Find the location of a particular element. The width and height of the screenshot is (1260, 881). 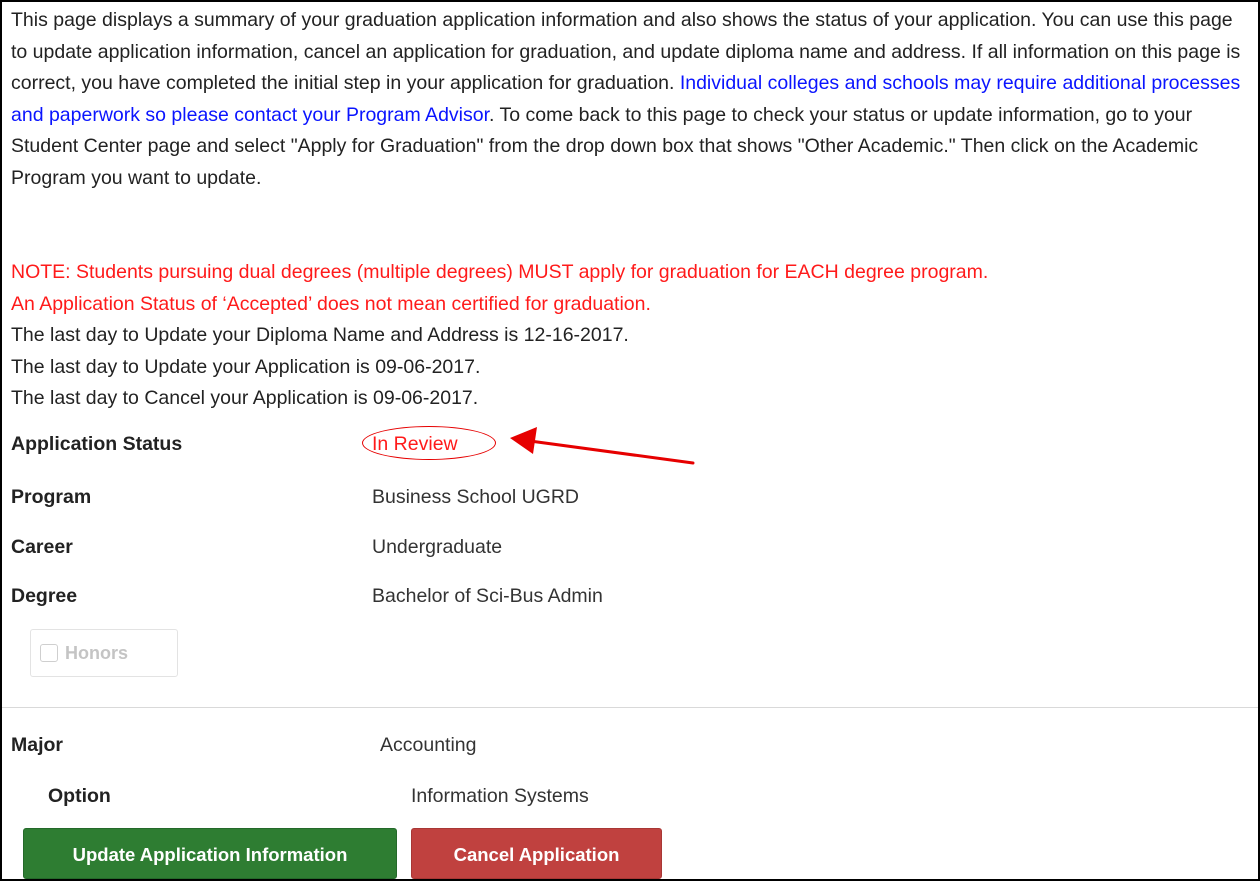

honors-checkbox: Honors is located at coordinates (104, 653).